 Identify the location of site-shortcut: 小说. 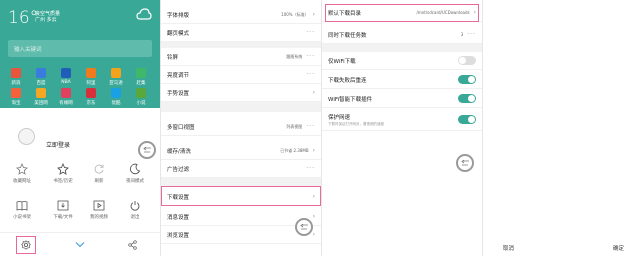
(141, 97).